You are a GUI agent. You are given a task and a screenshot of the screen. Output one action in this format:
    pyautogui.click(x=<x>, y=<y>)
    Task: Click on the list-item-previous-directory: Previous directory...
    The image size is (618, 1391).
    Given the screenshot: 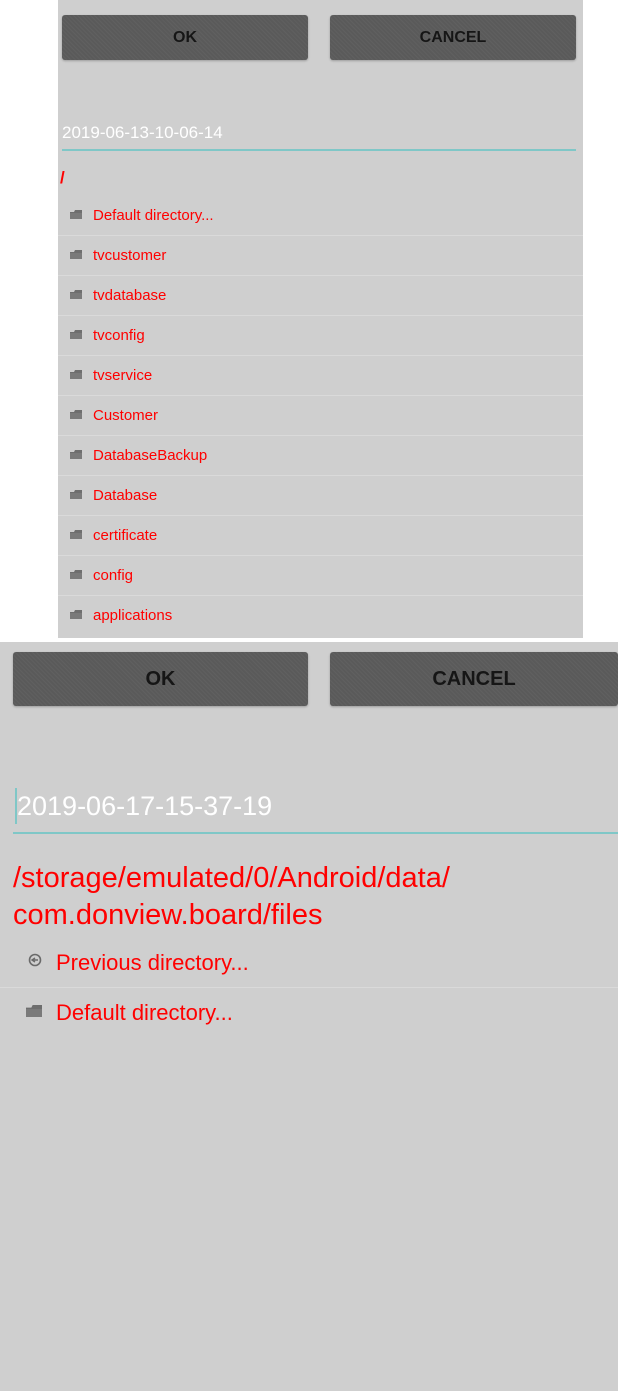 What is the action you would take?
    pyautogui.click(x=309, y=962)
    